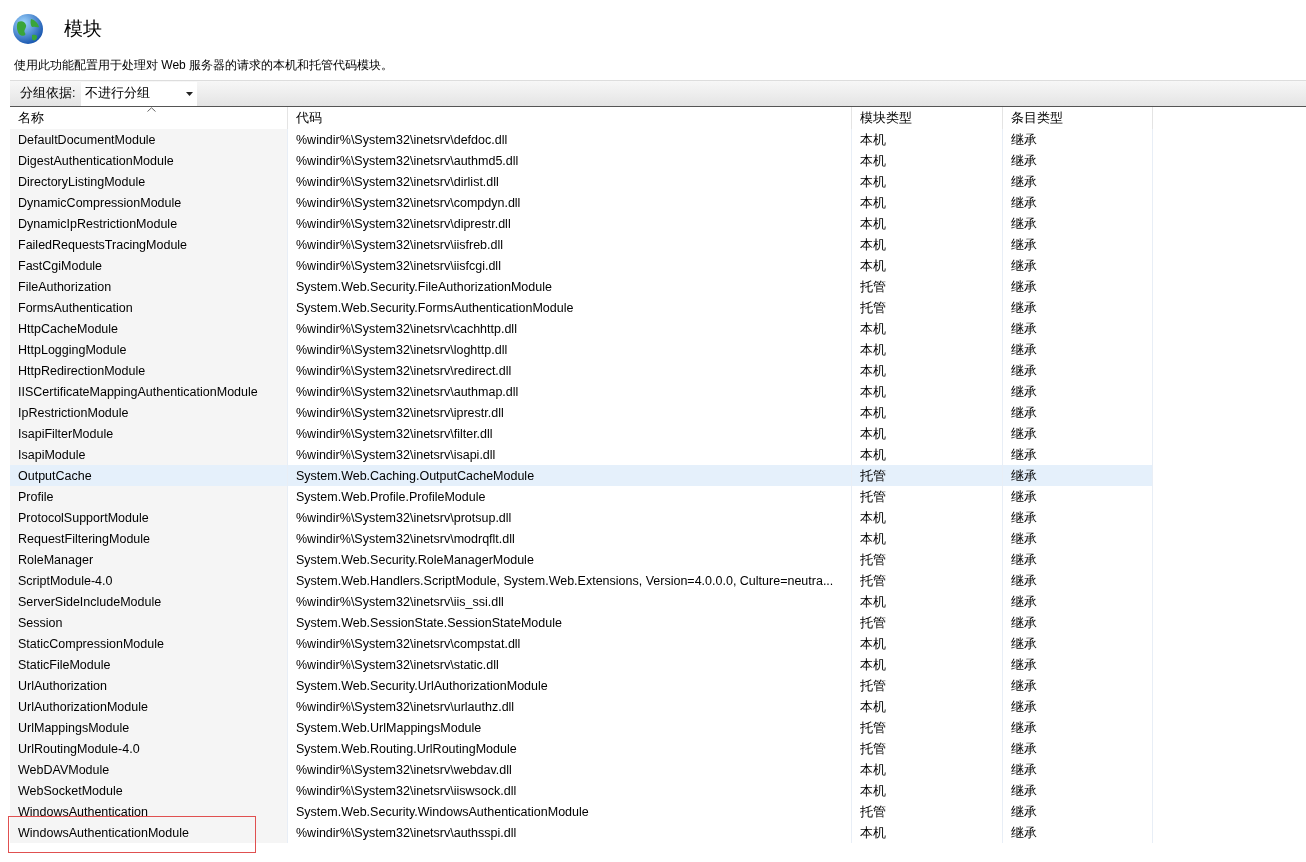  Describe the element at coordinates (204, 65) in the screenshot. I see `page-description: 使用此功能配置用于处理对 Web 服务器的请求的本机和托管代码模块。` at that location.